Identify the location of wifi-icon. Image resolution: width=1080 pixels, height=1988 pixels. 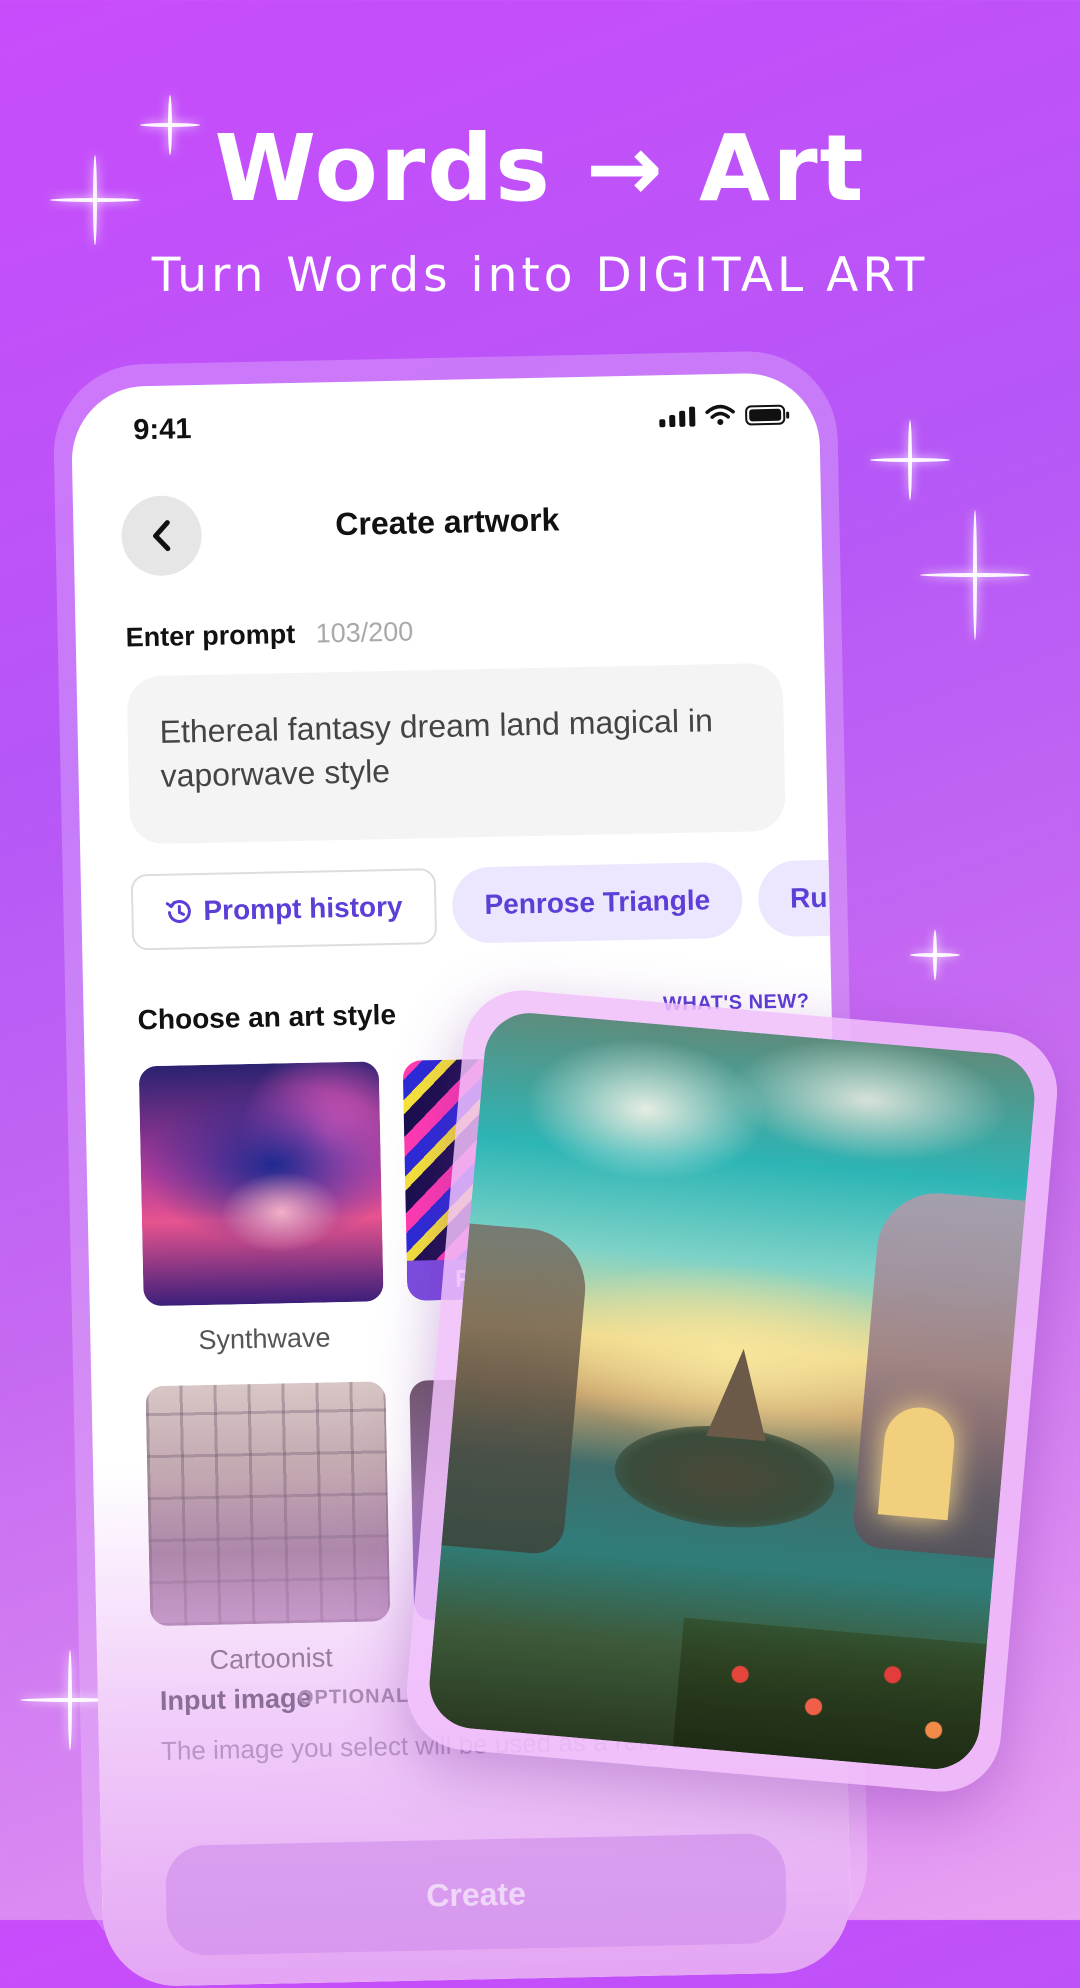
(720, 415).